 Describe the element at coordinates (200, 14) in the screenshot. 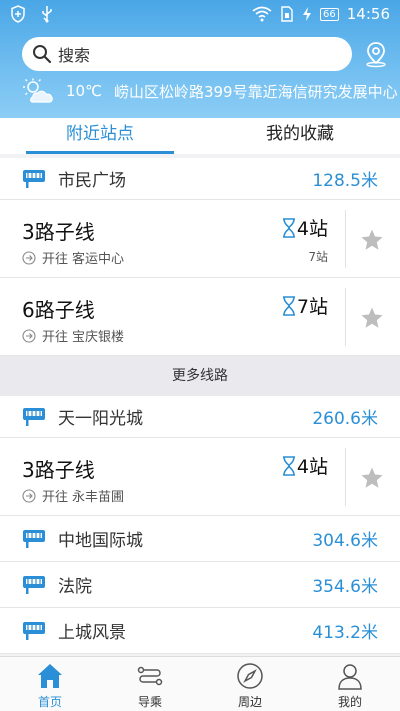

I see `status-bar: 66 14:56` at that location.